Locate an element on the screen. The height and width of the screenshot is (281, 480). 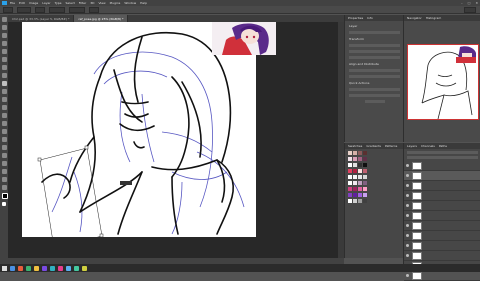
eraser-tool-icon is located at coordinates (4, 107).